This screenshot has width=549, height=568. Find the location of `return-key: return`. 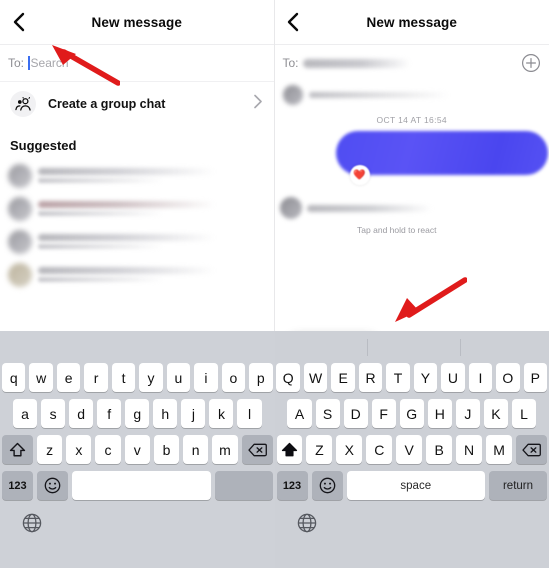

return-key: return is located at coordinates (518, 485).